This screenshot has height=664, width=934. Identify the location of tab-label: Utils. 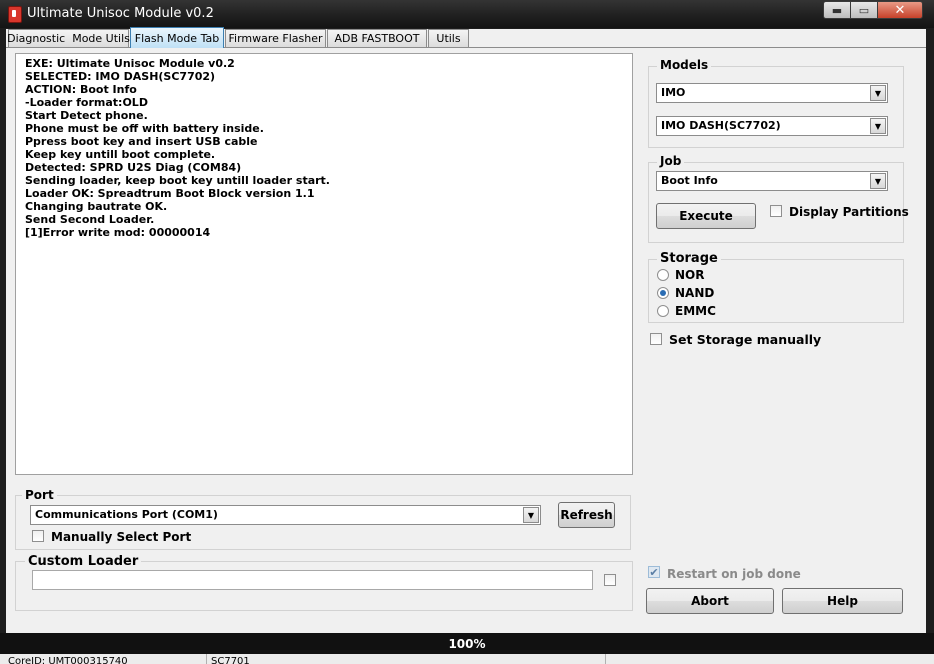
(448, 38).